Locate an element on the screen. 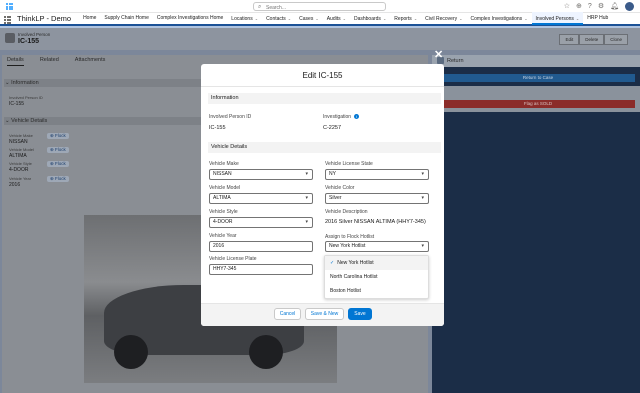 The height and width of the screenshot is (393, 640). nav-item: HRP Hub is located at coordinates (597, 18).